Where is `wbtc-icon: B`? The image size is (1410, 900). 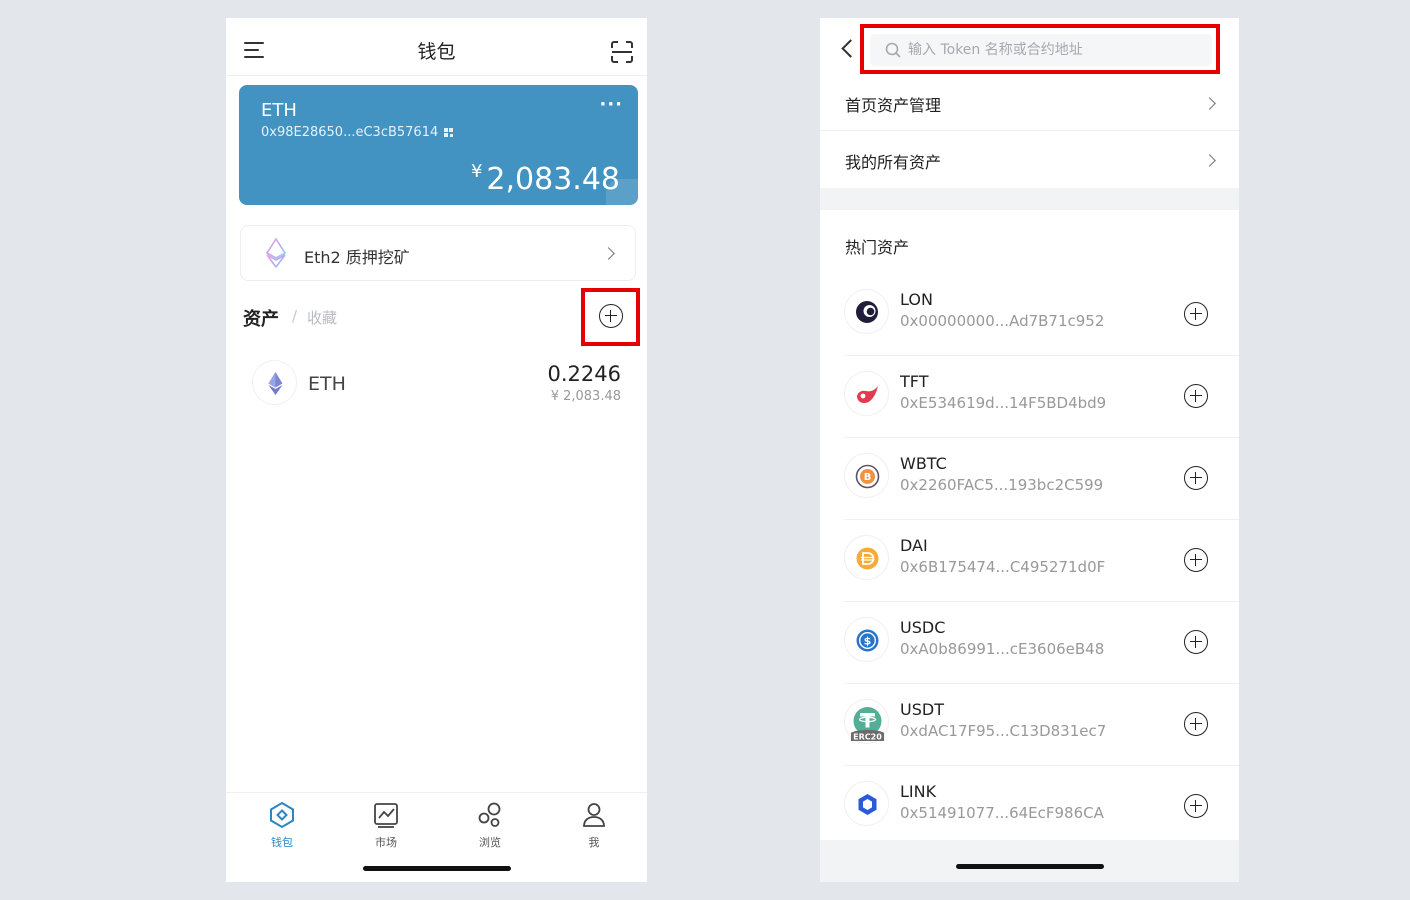
wbtc-icon: B is located at coordinates (866, 475).